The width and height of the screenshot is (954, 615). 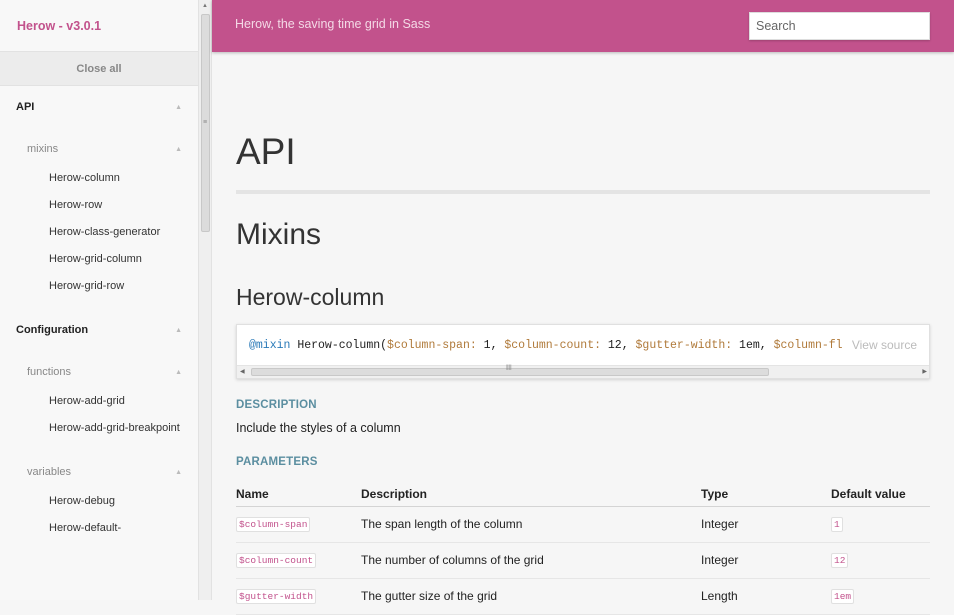 I want to click on sidebar-section: Configuration ▲, so click(x=99, y=330).